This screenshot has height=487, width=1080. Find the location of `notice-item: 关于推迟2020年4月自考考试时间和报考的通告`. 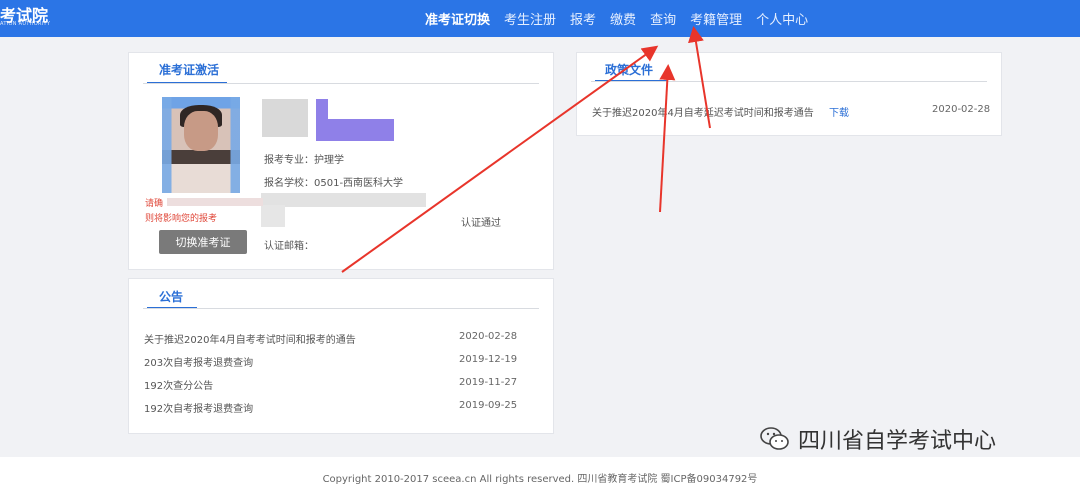

notice-item: 关于推迟2020年4月自考考试时间和报考的通告 is located at coordinates (250, 338).